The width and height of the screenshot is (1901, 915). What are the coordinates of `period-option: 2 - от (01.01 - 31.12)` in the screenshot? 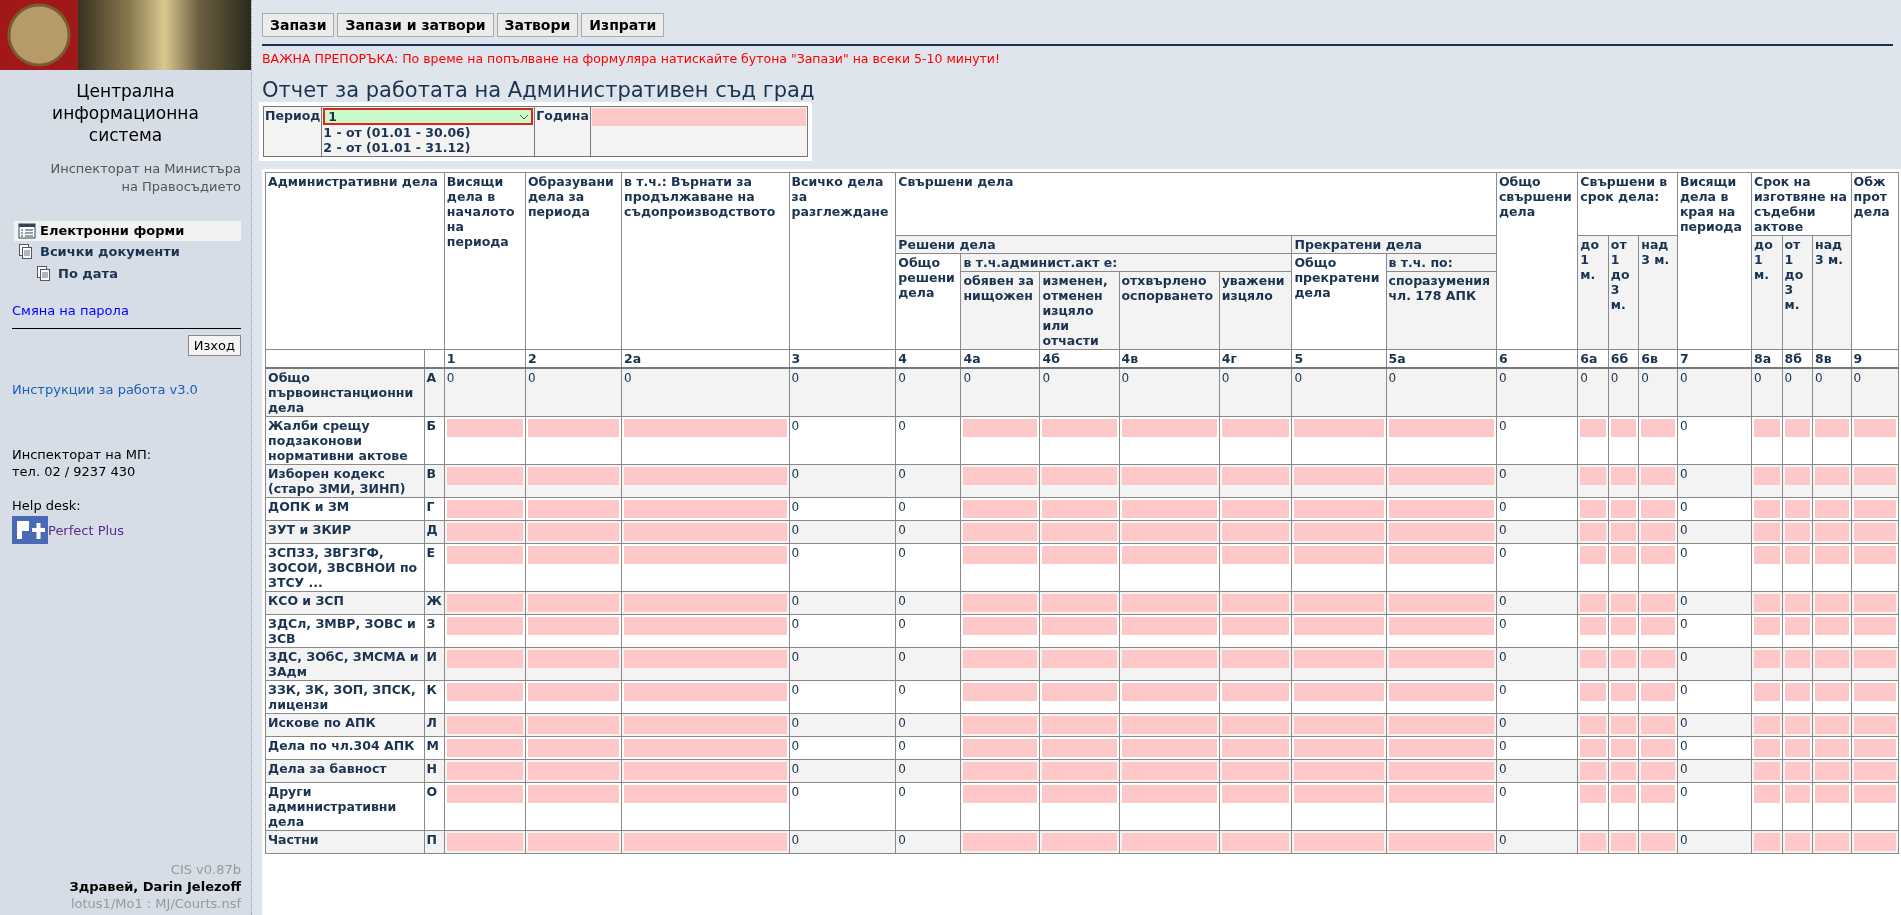 It's located at (428, 147).